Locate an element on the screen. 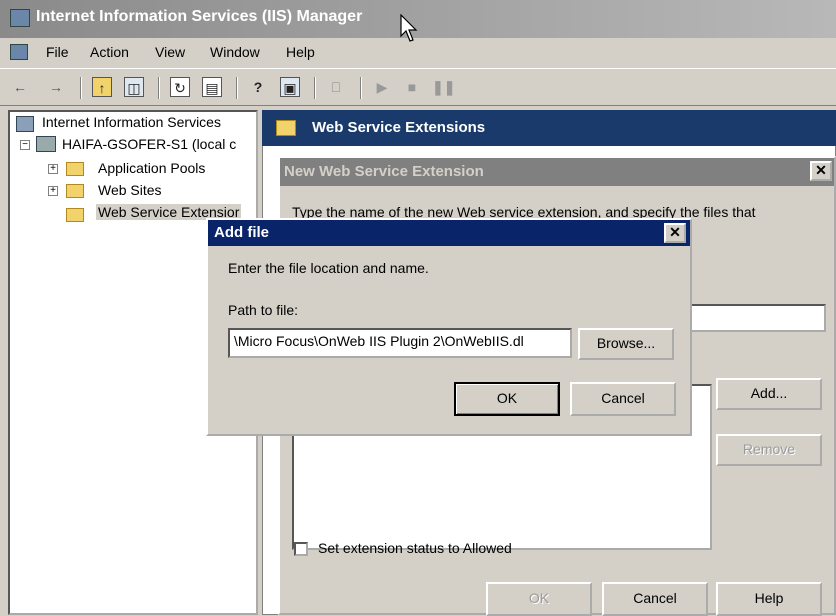 This screenshot has width=836, height=616. dialog-title: New Web Service Extension is located at coordinates (384, 171).